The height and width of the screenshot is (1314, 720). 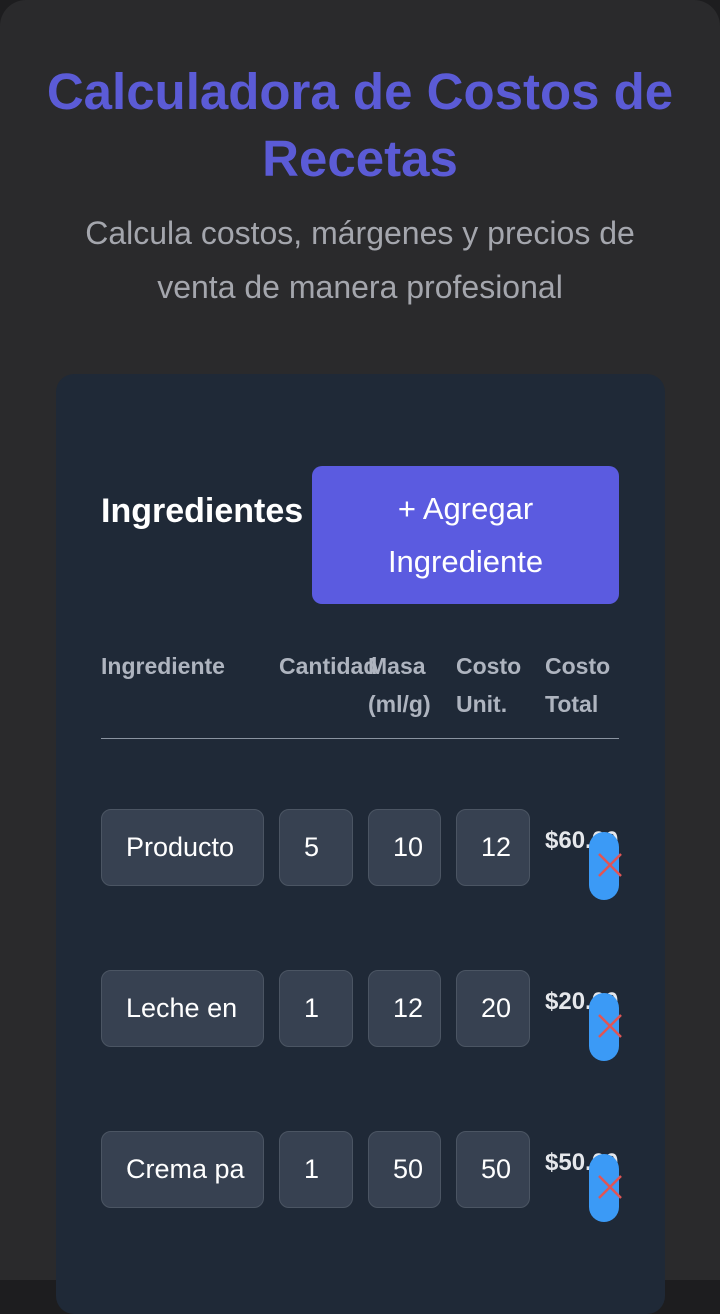 What do you see at coordinates (493, 847) in the screenshot?
I see `unit-cost-input: 12` at bounding box center [493, 847].